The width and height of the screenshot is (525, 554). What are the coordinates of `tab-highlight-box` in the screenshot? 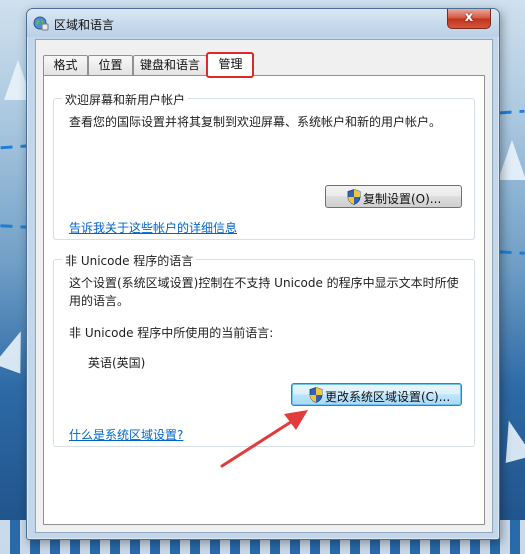 It's located at (230, 65).